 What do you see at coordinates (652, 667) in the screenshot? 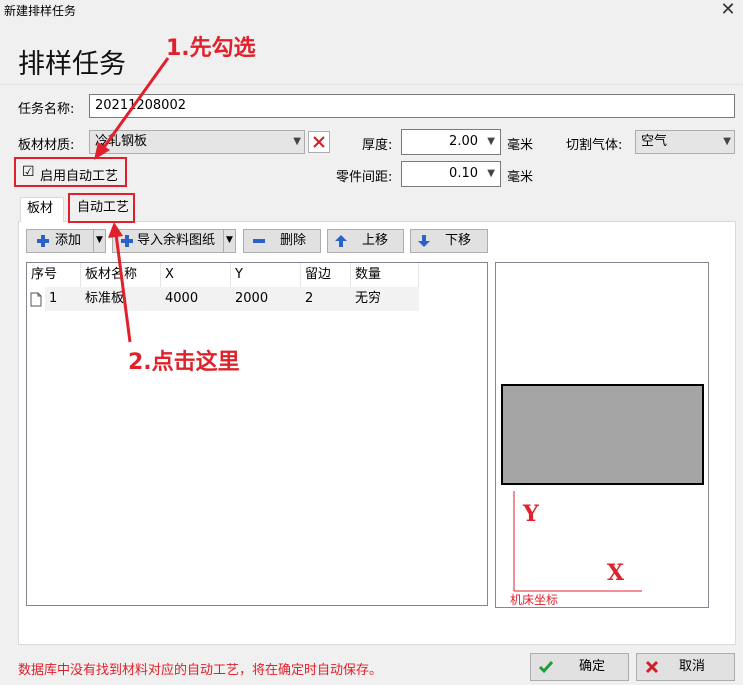
I see `close-icon` at bounding box center [652, 667].